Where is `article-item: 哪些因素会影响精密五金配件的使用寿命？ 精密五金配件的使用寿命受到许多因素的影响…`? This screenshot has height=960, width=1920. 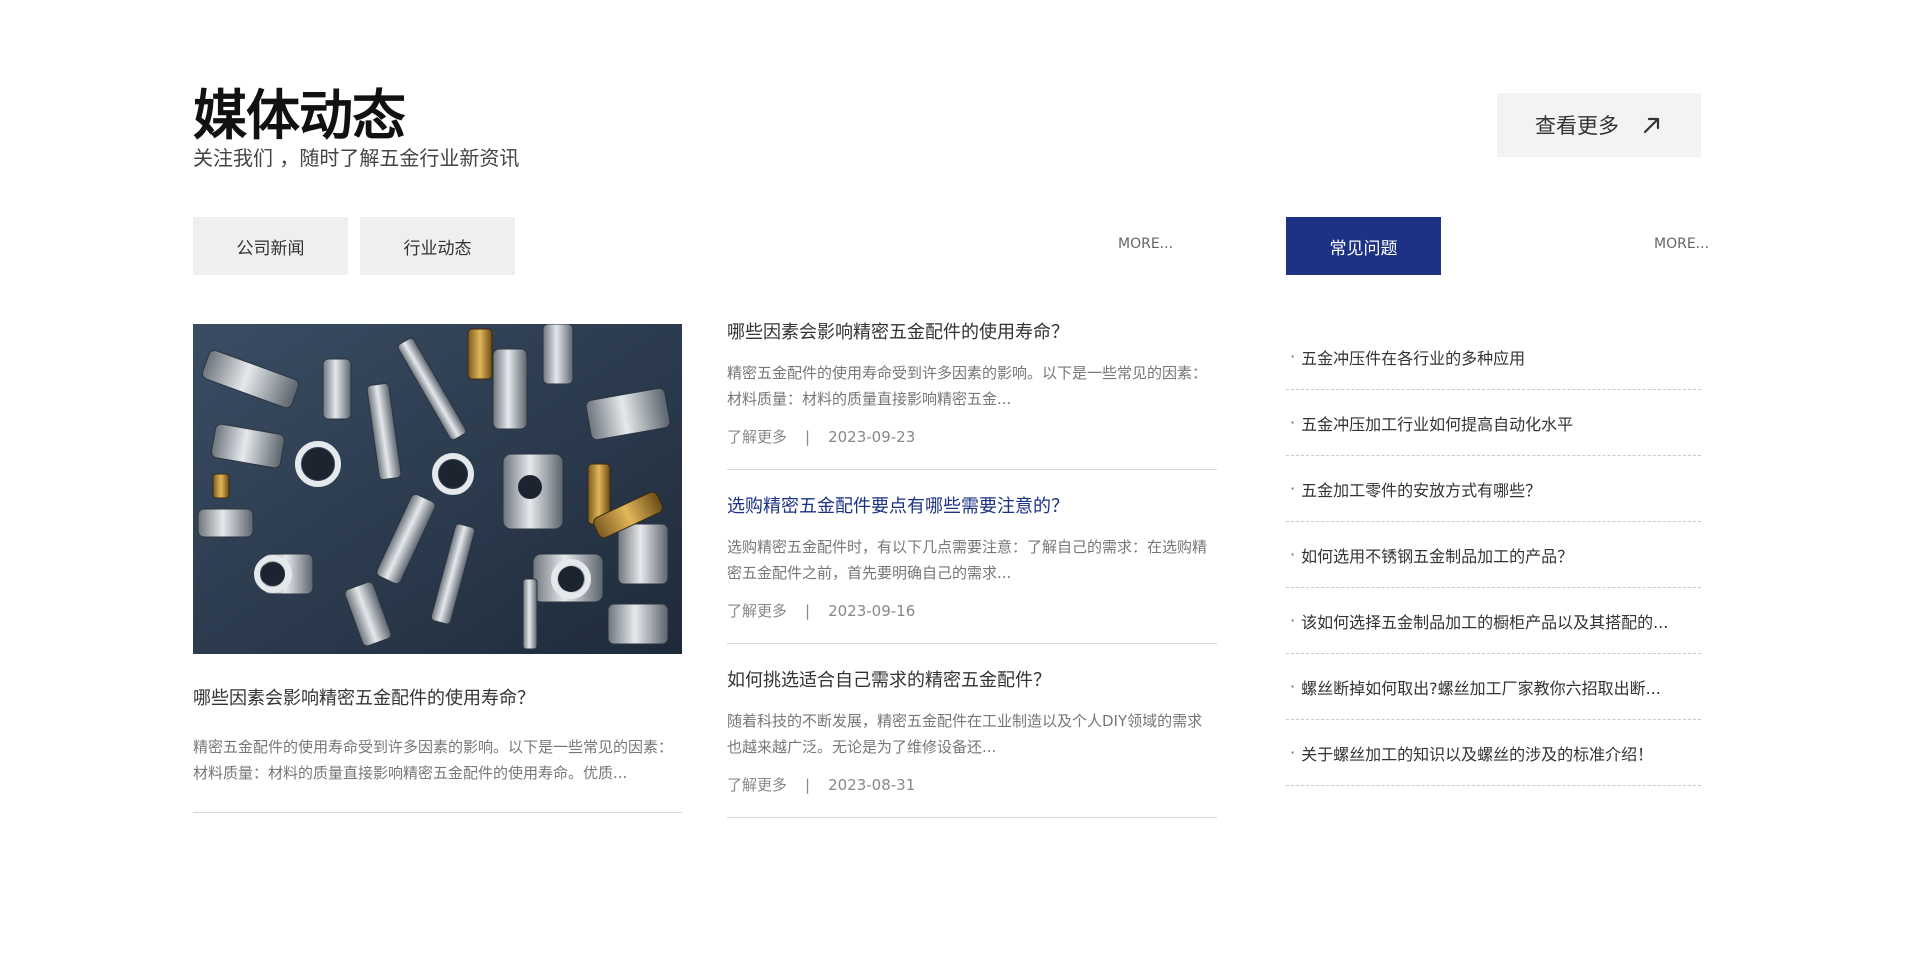 article-item: 哪些因素会影响精密五金配件的使用寿命？ 精密五金配件的使用寿命受到许多因素的影响… is located at coordinates (972, 395).